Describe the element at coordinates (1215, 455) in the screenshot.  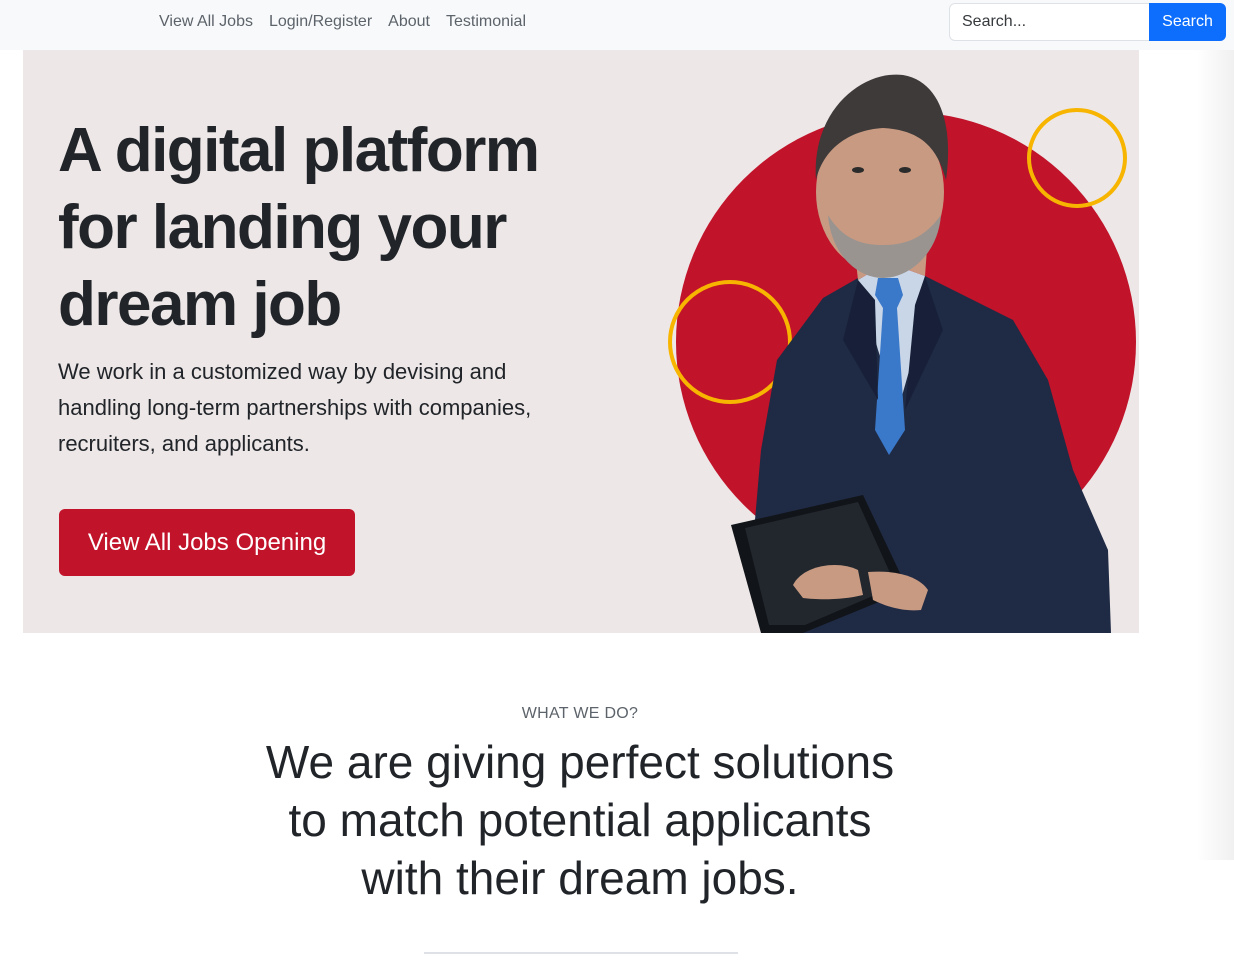
I see `page-edge-shadow` at that location.